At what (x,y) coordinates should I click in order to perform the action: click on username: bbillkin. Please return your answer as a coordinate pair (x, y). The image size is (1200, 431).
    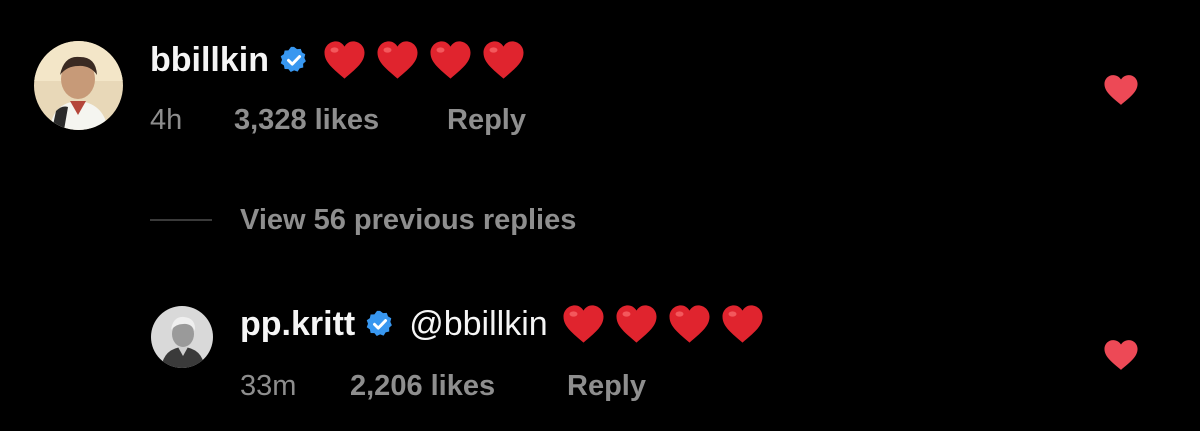
    Looking at the image, I should click on (209, 60).